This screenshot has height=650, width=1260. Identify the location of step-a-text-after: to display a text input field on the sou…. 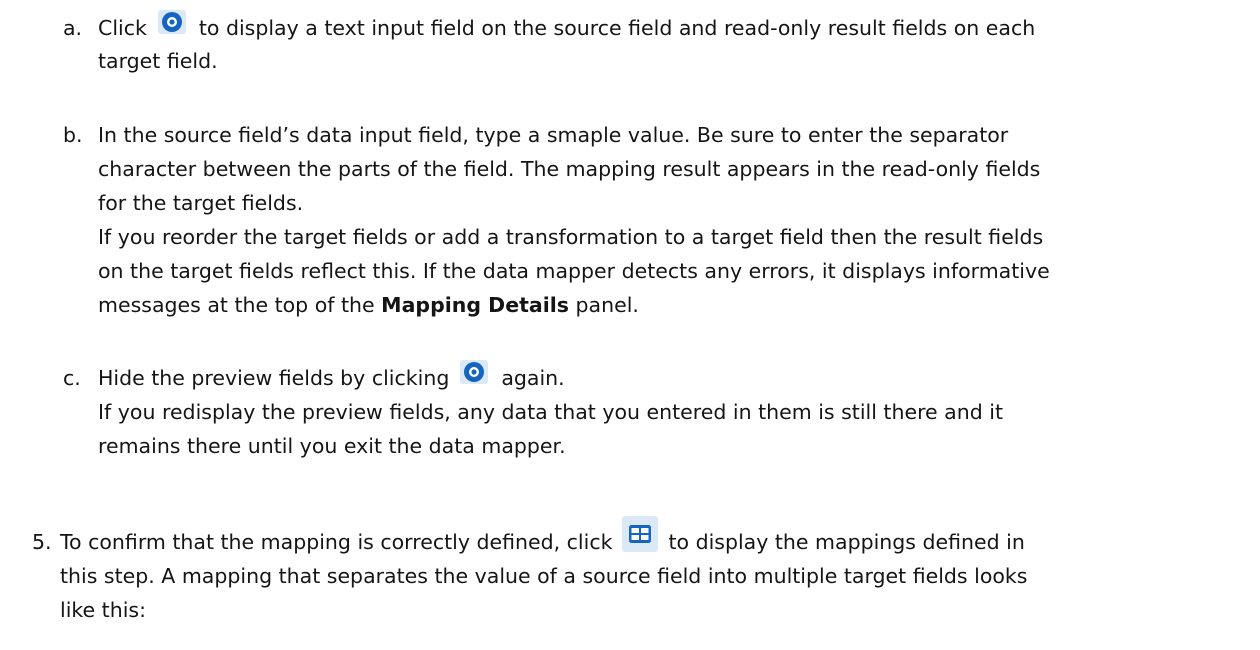
(617, 28).